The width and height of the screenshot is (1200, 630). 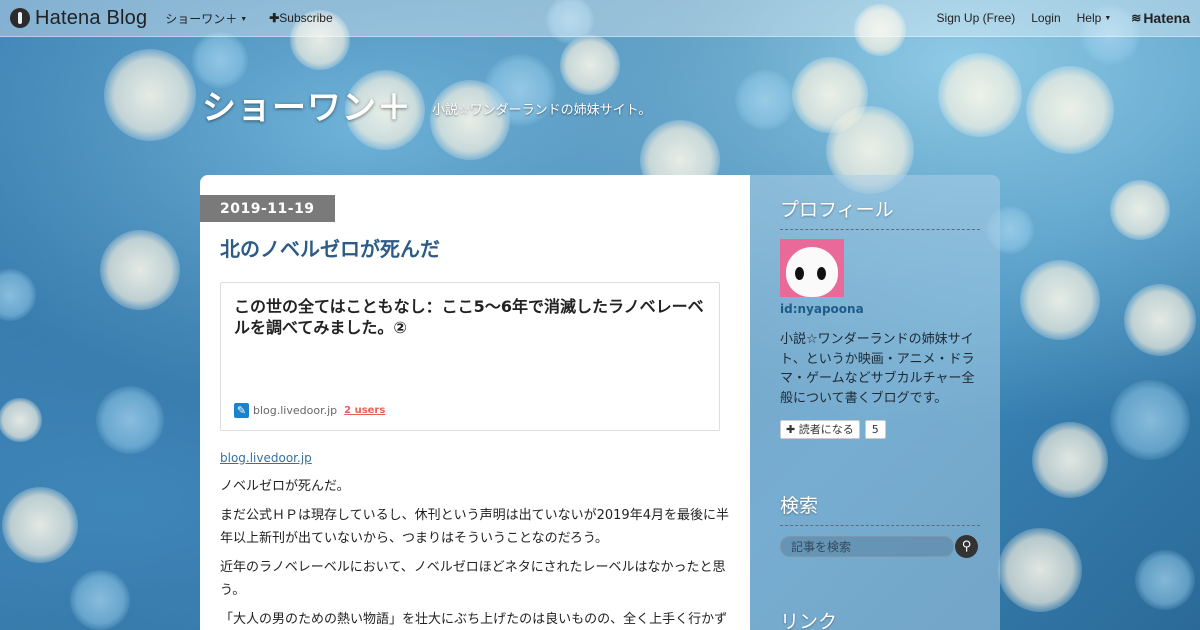 I want to click on become-reader-button: ✚ 読者になる, so click(x=820, y=429).